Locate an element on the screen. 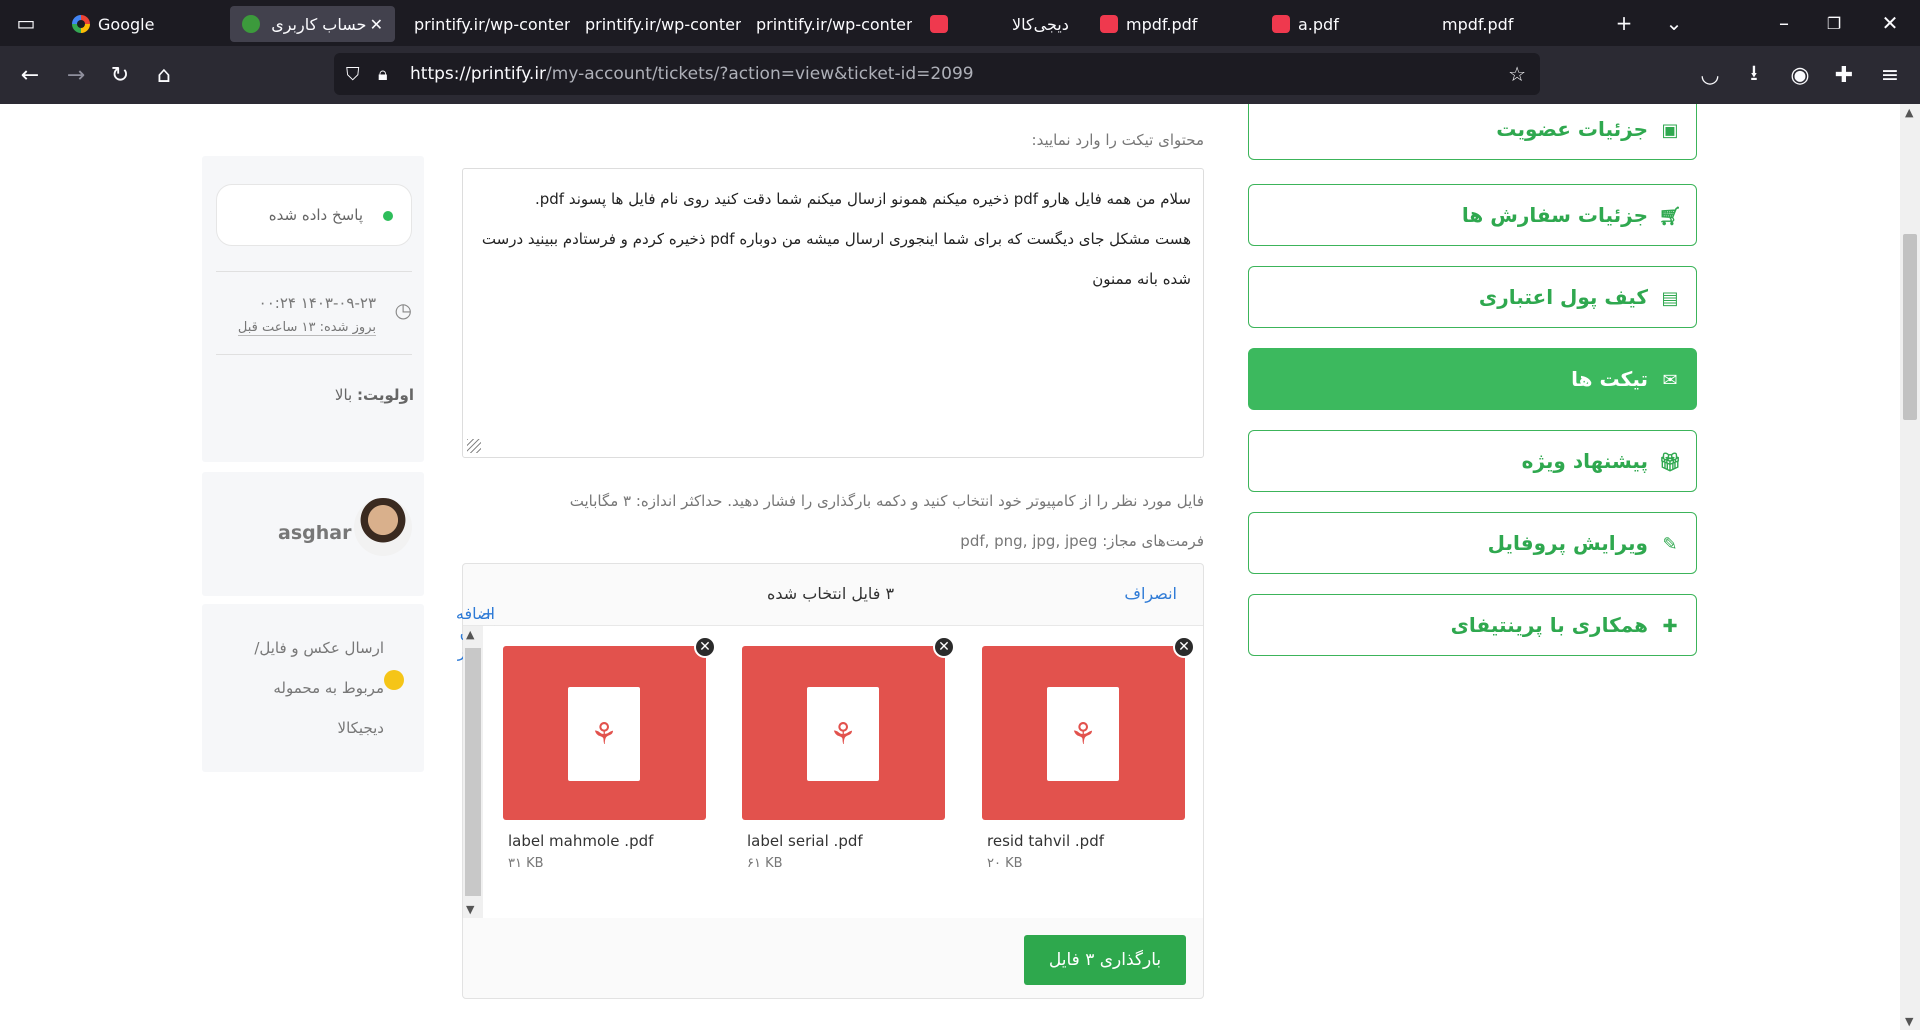 The height and width of the screenshot is (1030, 1920). tab-apdf: a.pdf is located at coordinates (1342, 24).